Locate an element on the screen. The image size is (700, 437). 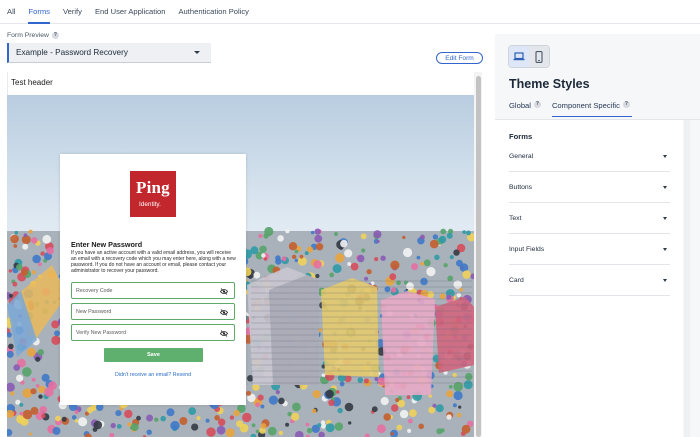
theme-tabs: Global ? Component Specific ? is located at coordinates (570, 109).